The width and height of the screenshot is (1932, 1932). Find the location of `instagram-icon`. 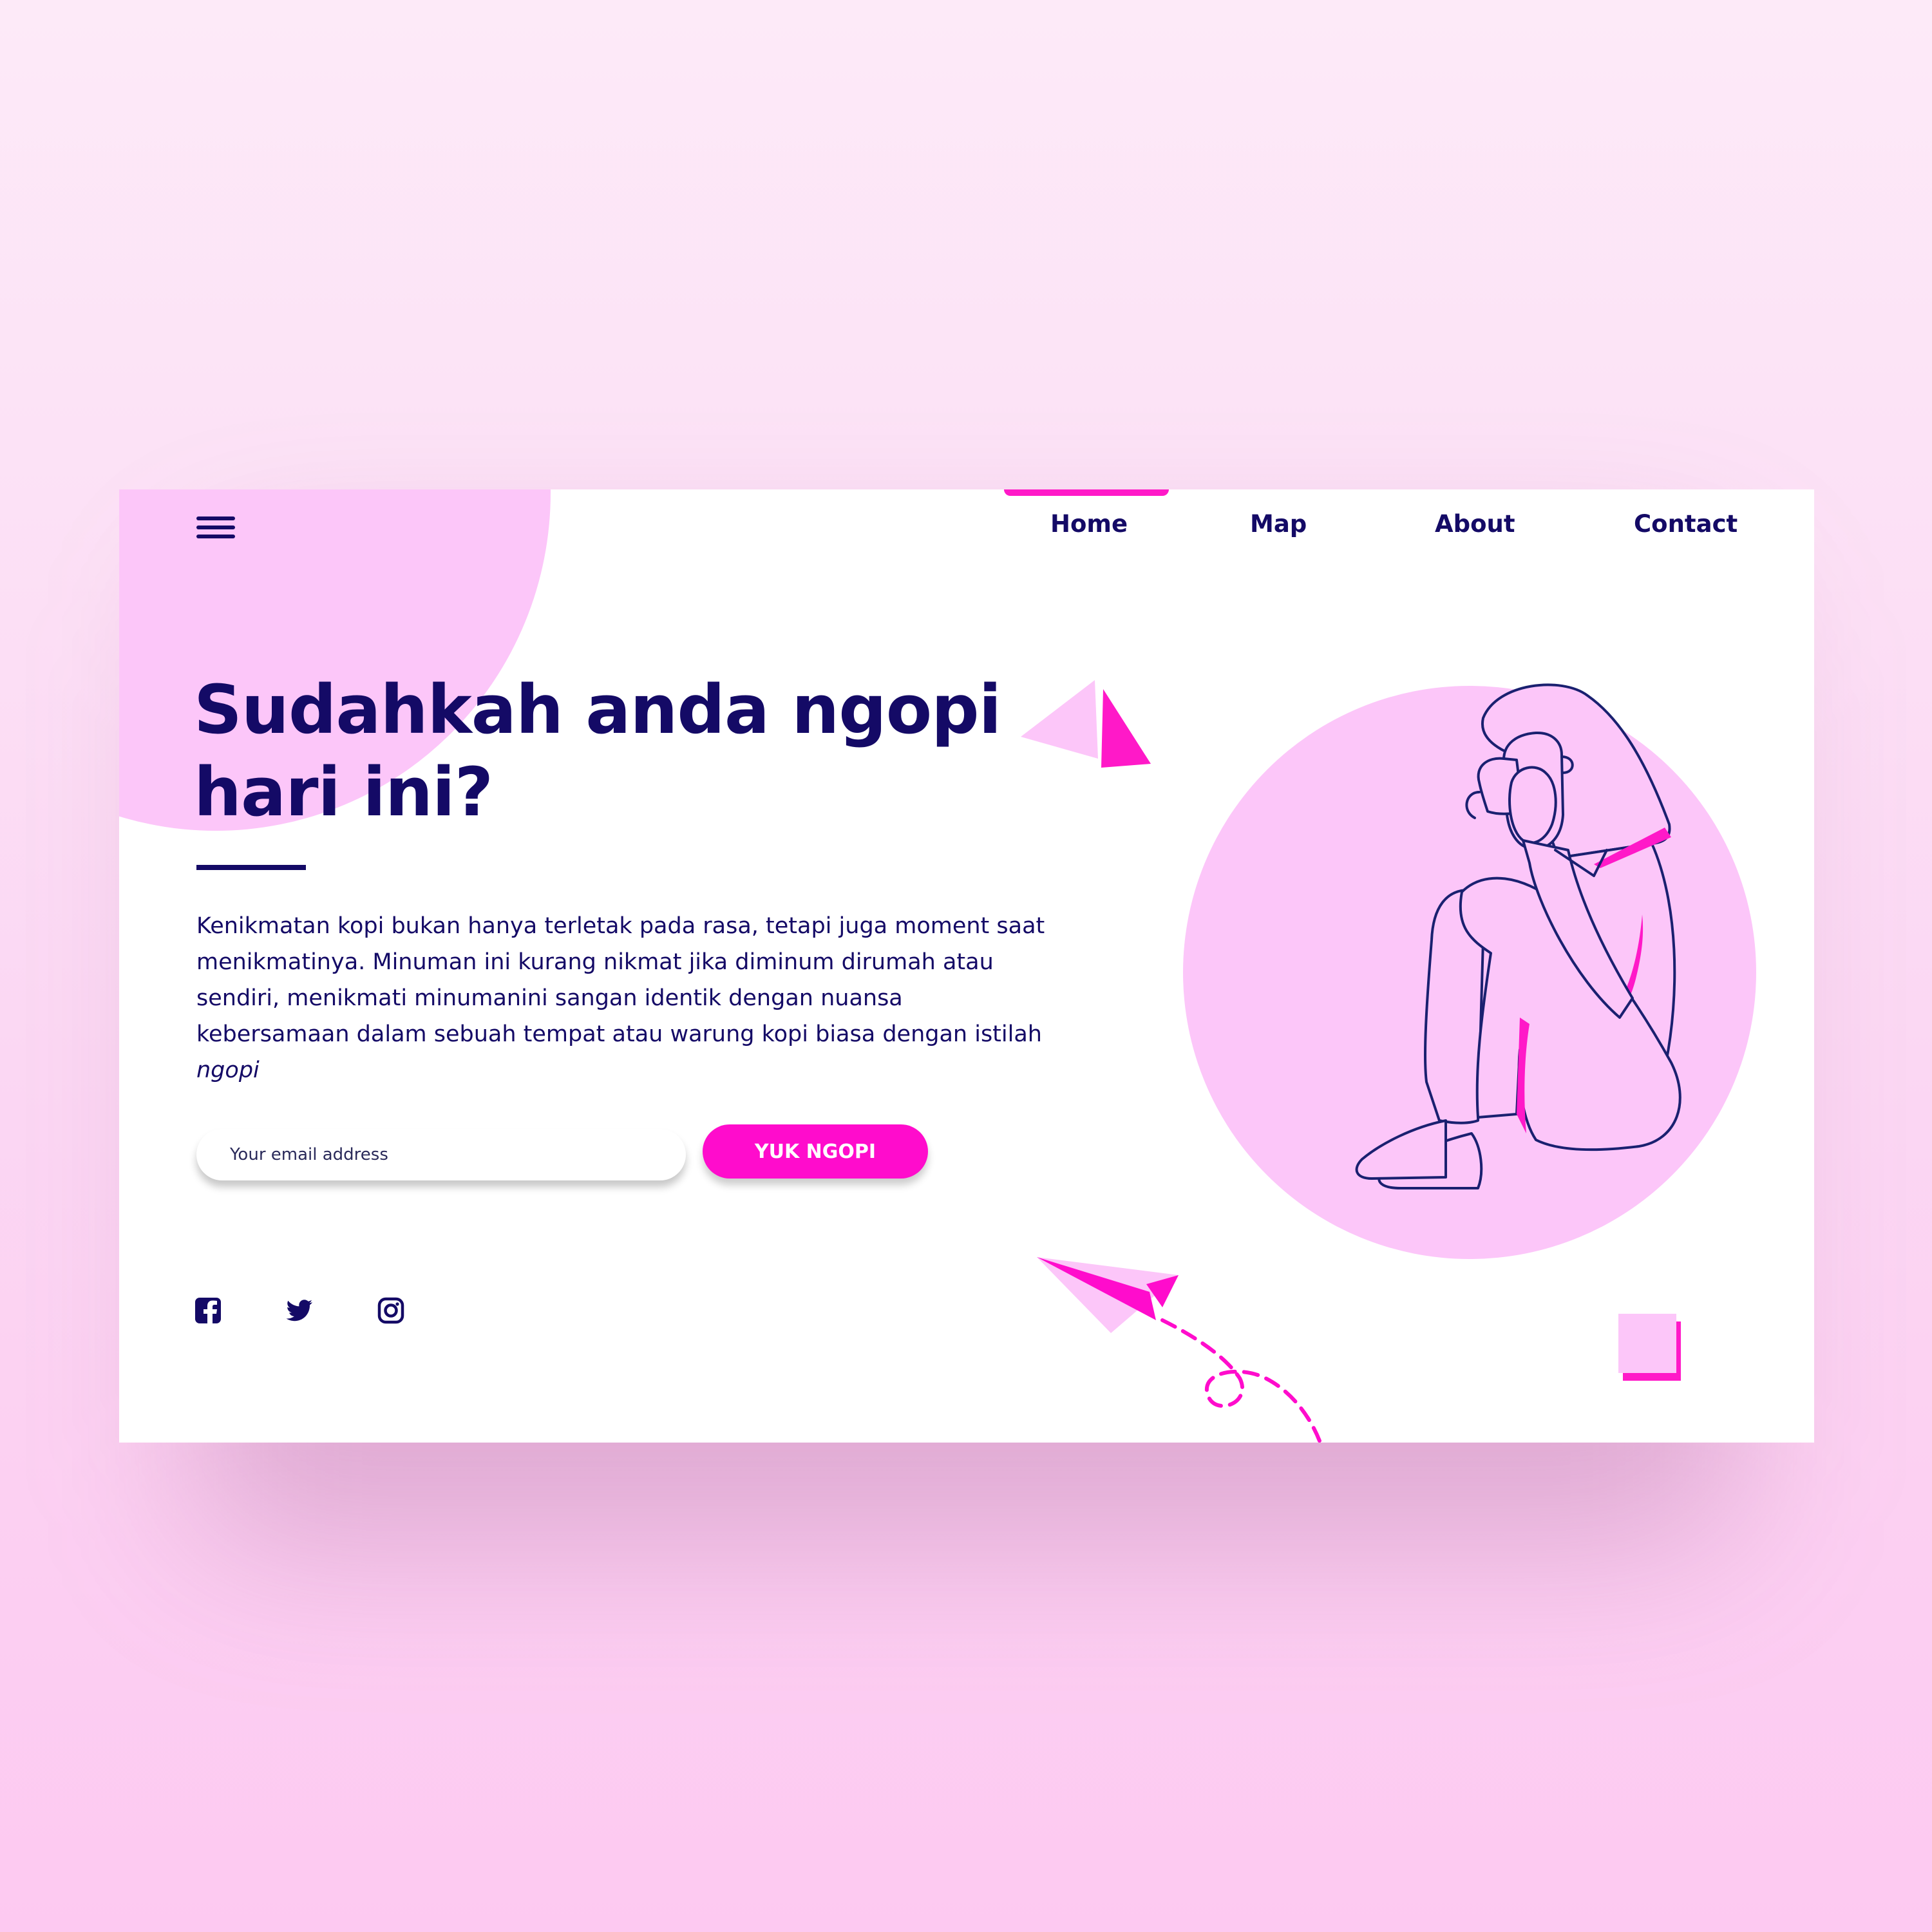

instagram-icon is located at coordinates (391, 1310).